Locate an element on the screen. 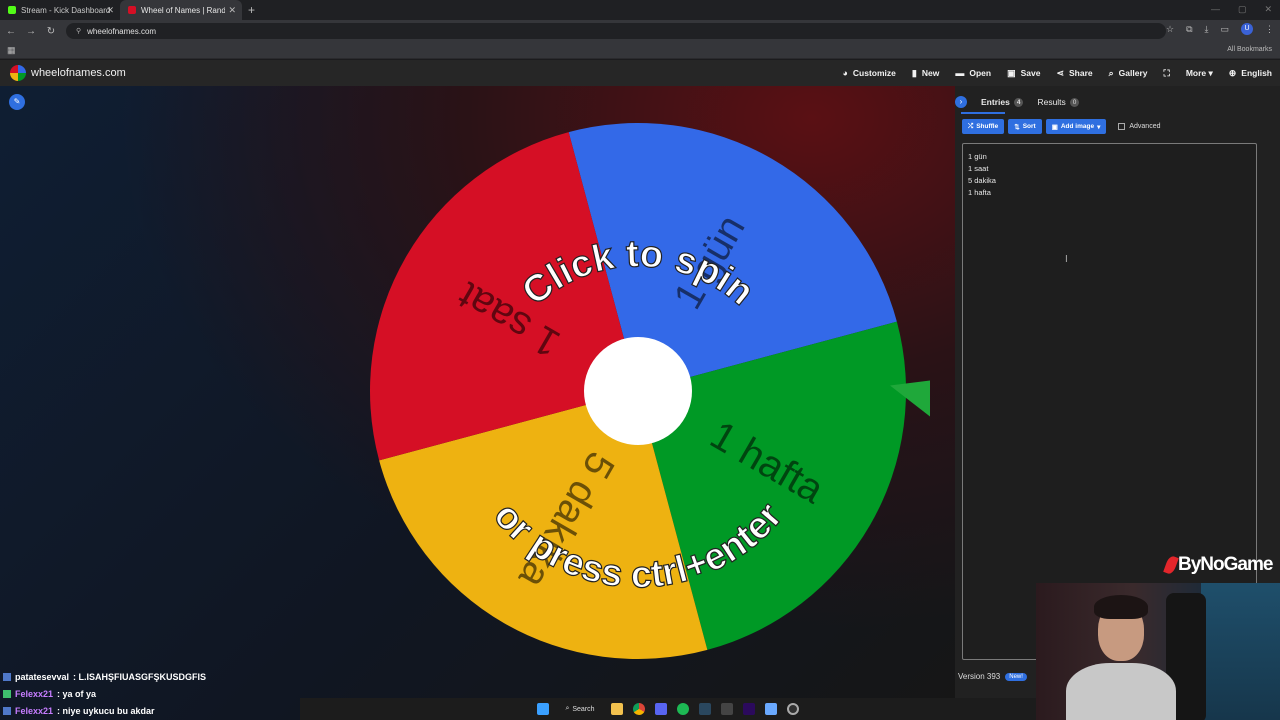 The image size is (1280, 720). version-info: Version 393 New! is located at coordinates (992, 676).